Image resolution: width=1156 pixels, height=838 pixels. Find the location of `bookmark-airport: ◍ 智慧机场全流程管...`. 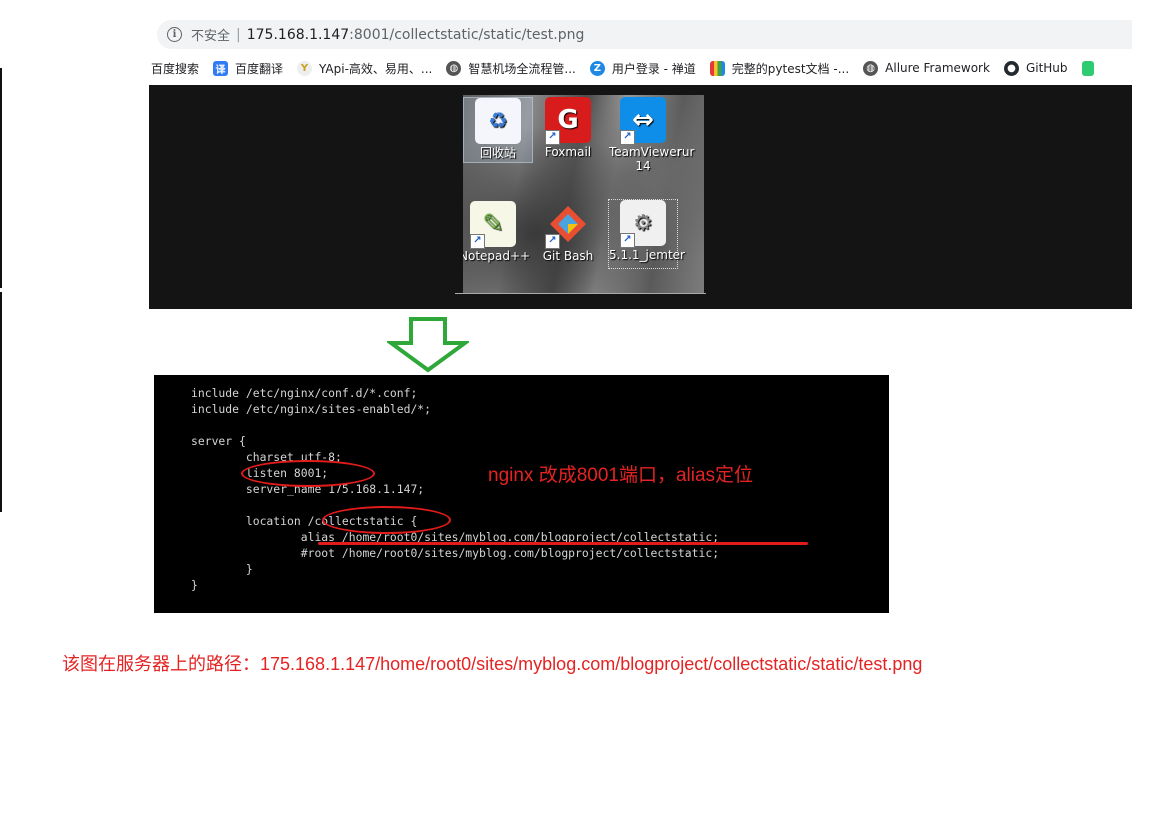

bookmark-airport: ◍ 智慧机场全流程管... is located at coordinates (511, 68).